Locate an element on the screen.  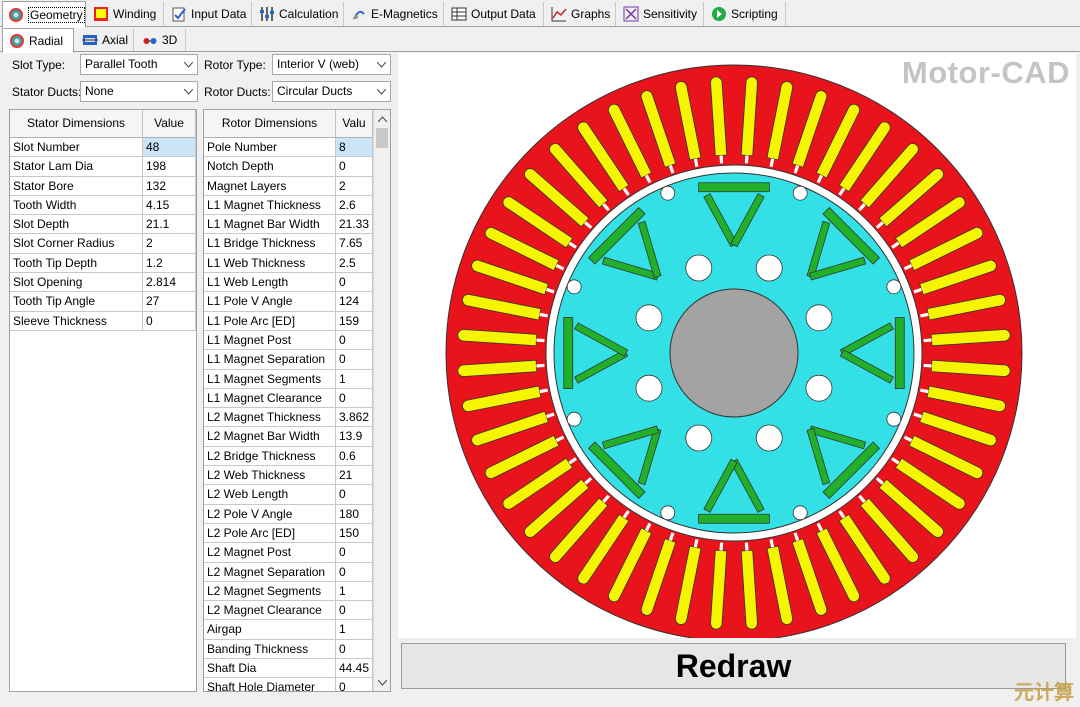
rotor-grid-scrollbar is located at coordinates (381, 400).